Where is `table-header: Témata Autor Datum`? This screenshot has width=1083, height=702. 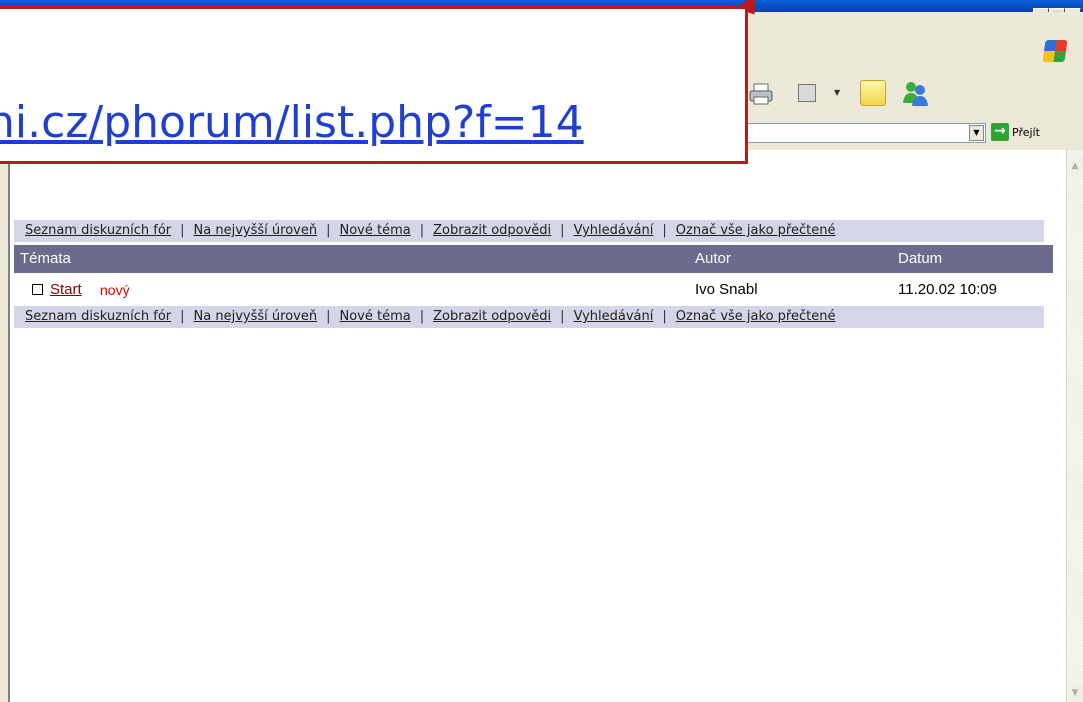
table-header: Témata Autor Datum is located at coordinates (533, 259).